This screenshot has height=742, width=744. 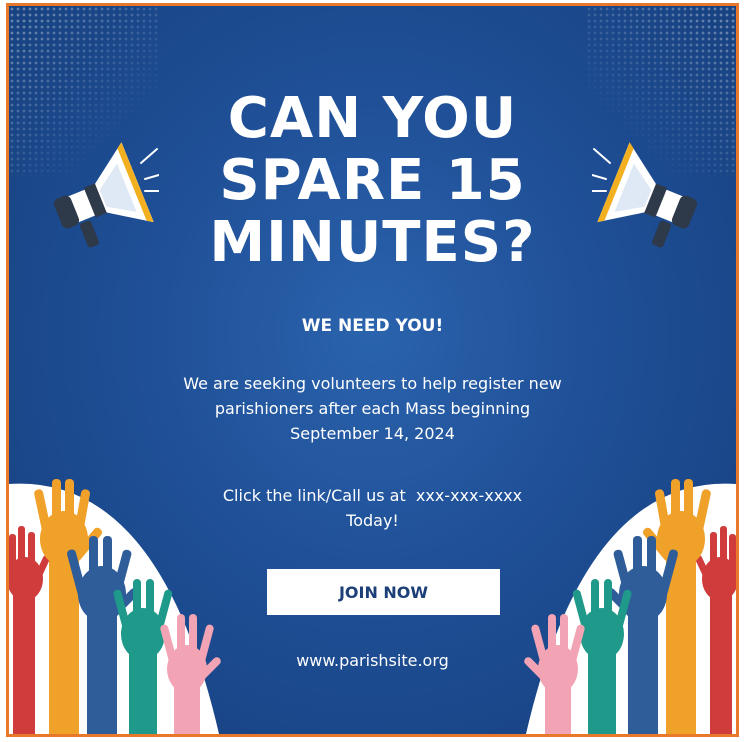 What do you see at coordinates (372, 118) in the screenshot?
I see `headline-line: CAN YOU` at bounding box center [372, 118].